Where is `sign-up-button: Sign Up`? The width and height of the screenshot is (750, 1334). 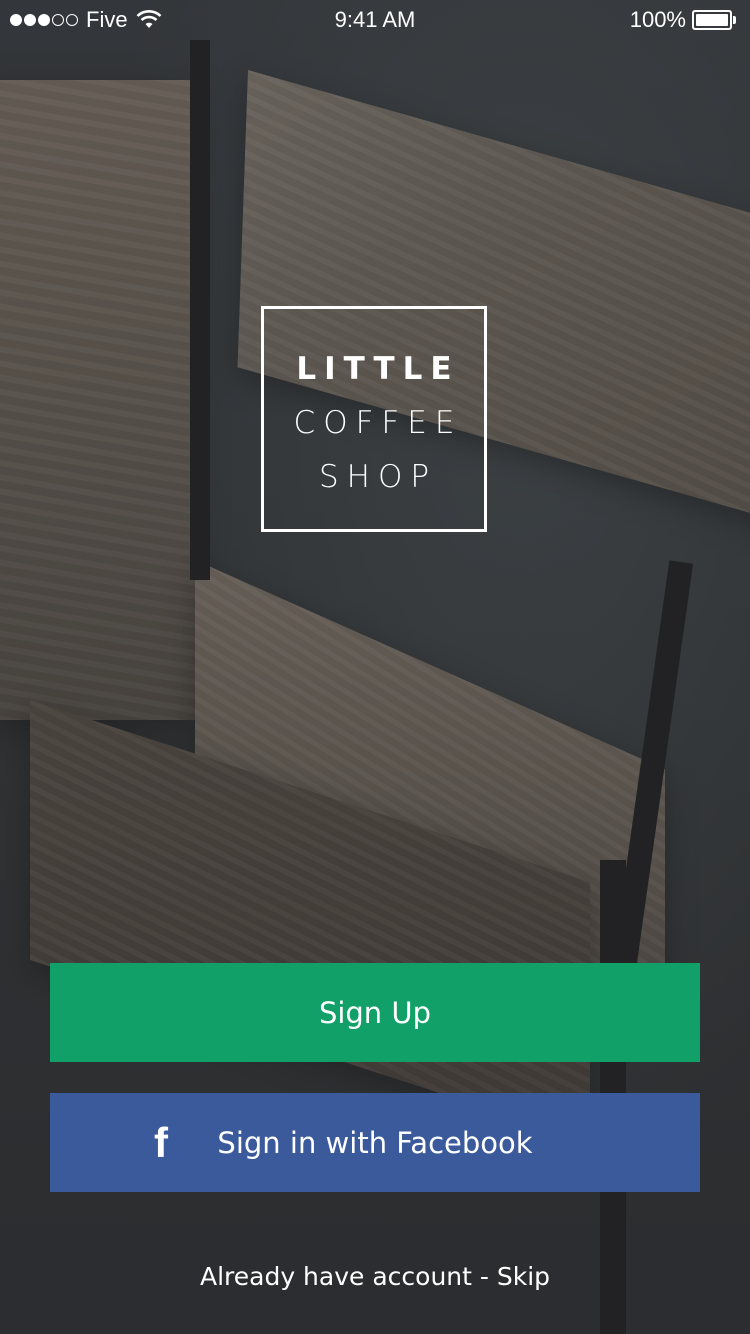 sign-up-button: Sign Up is located at coordinates (375, 1012).